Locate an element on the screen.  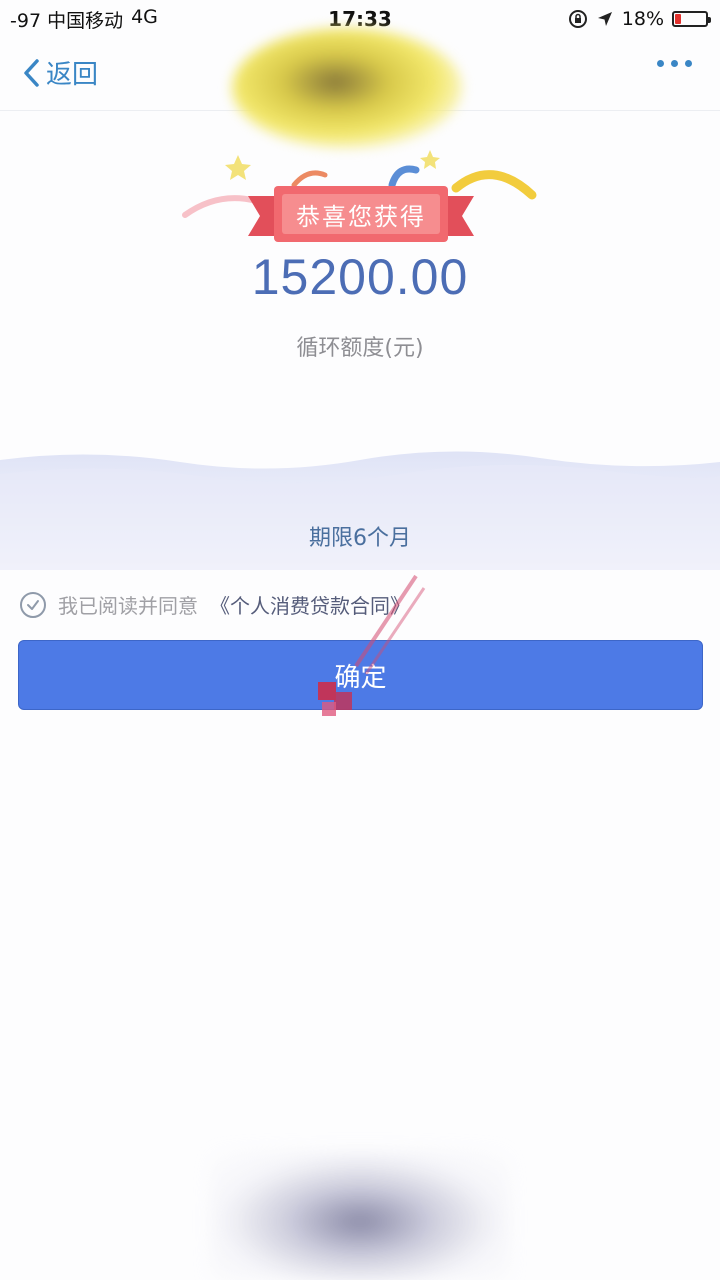
contract-link: 《个人消费贷款合同》 is located at coordinates (310, 604).